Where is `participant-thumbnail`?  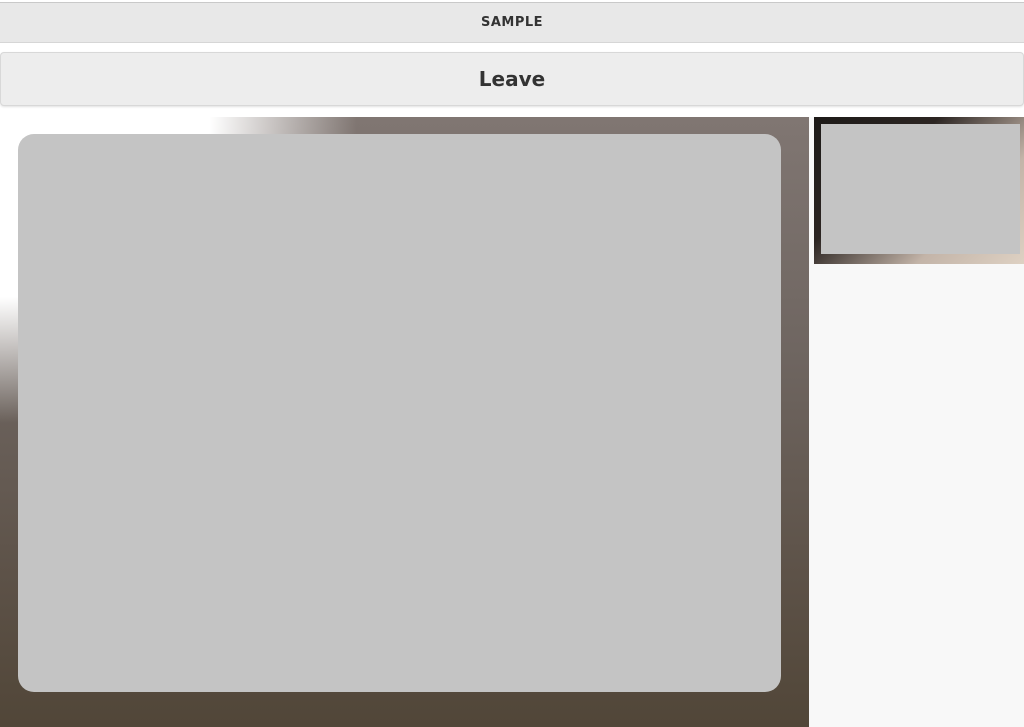
participant-thumbnail is located at coordinates (919, 190).